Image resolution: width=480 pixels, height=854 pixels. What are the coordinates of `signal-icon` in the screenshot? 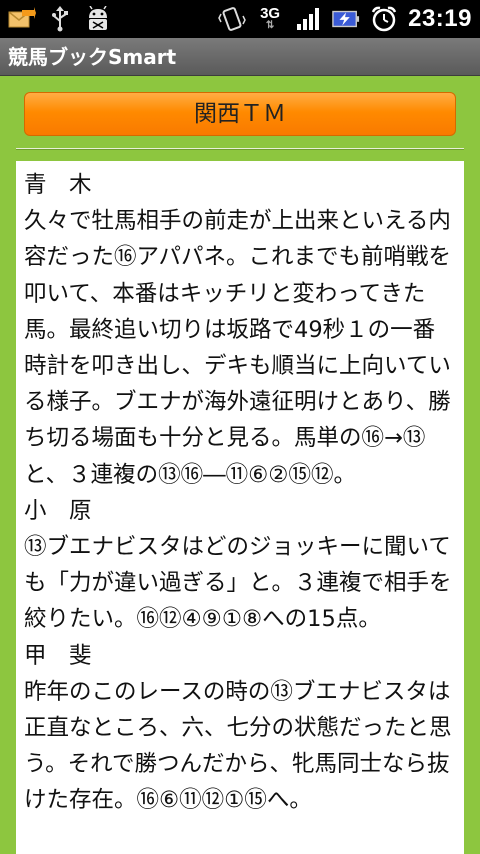 It's located at (308, 19).